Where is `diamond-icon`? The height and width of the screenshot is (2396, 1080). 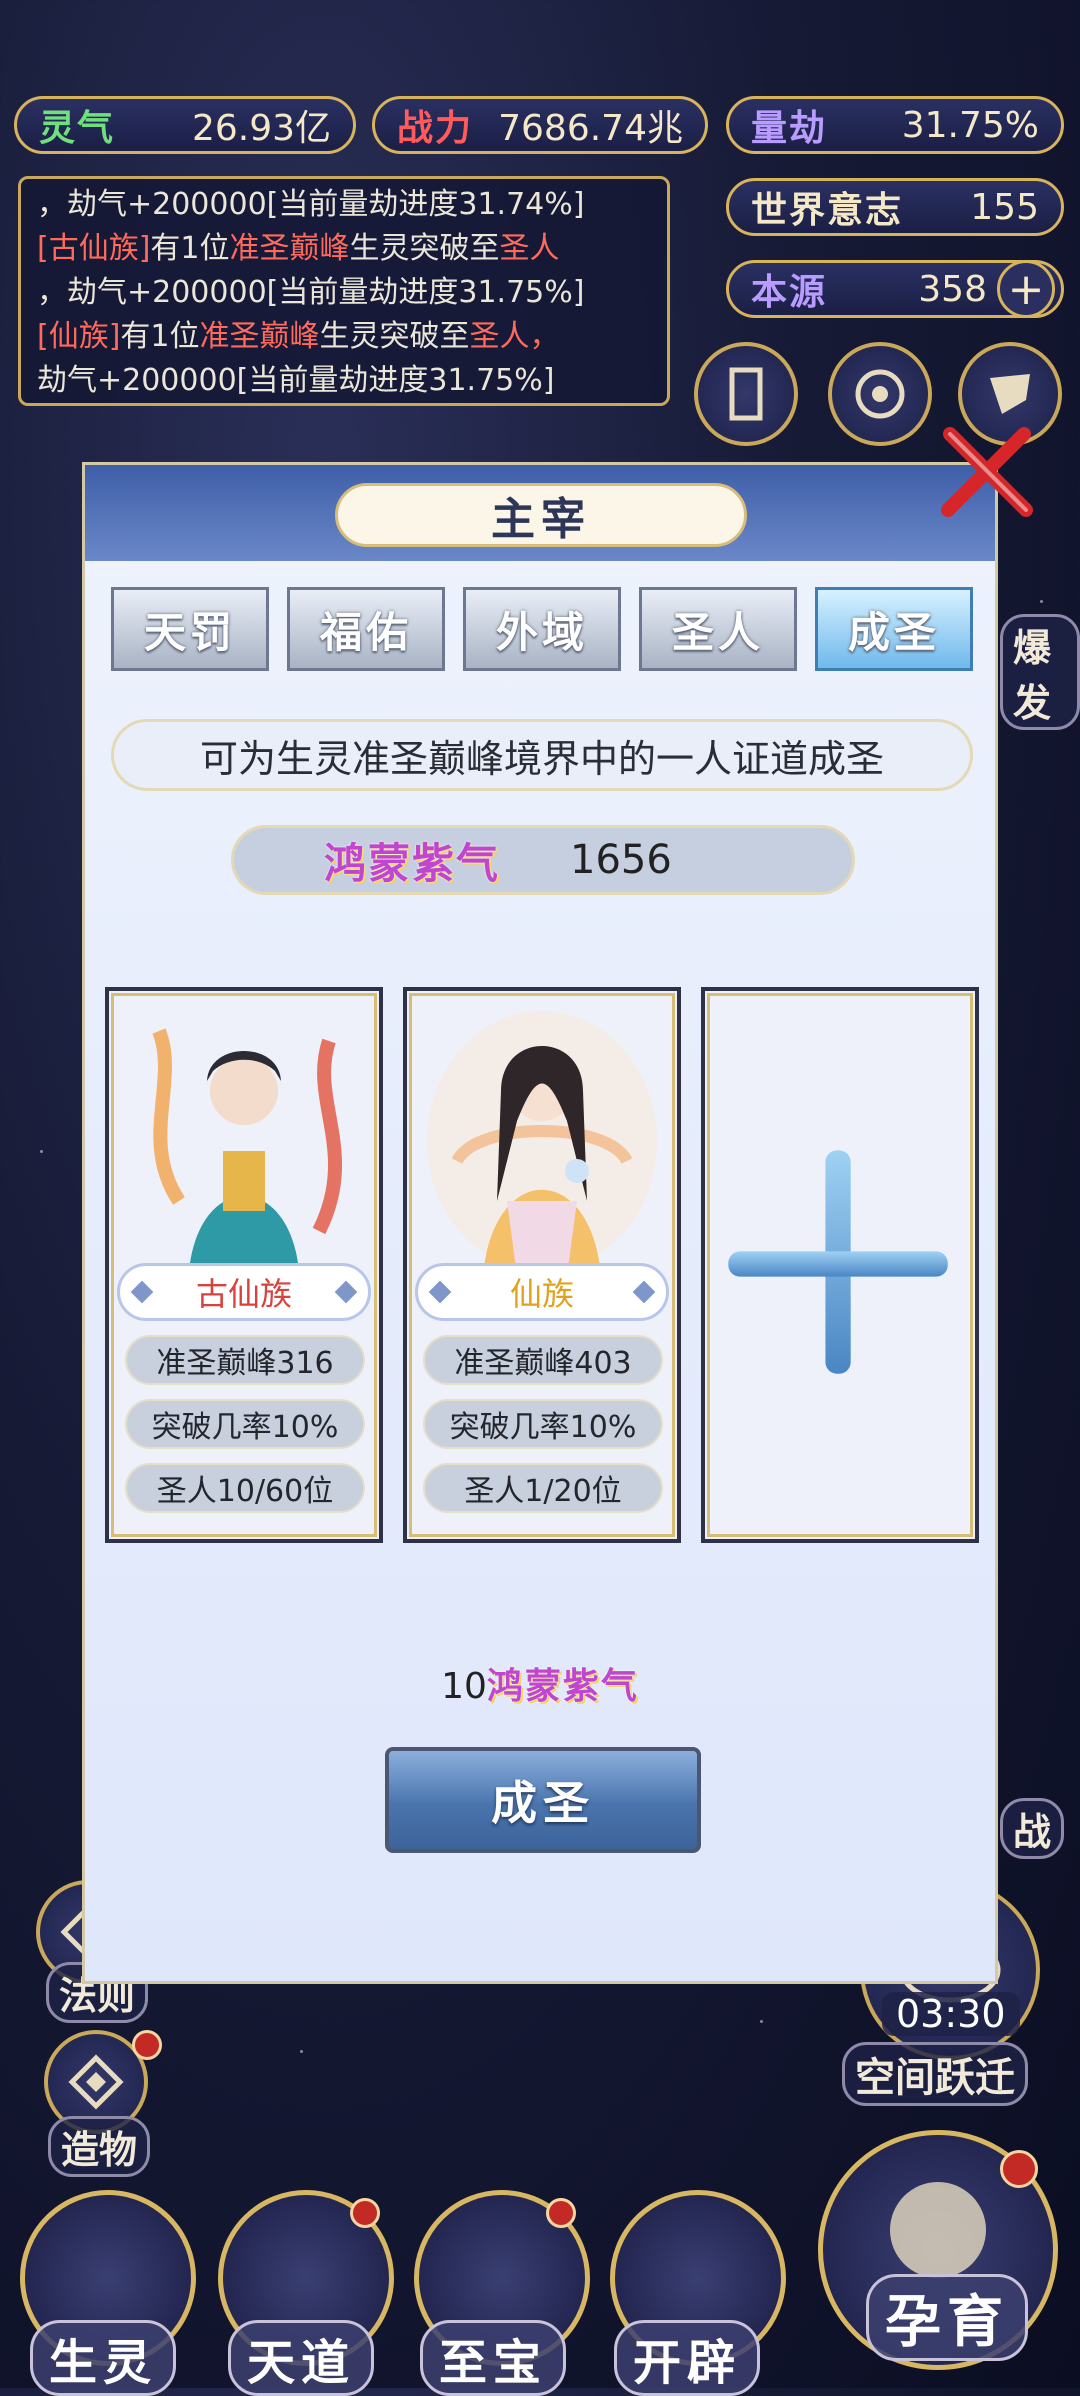
diamond-icon is located at coordinates (96, 2082).